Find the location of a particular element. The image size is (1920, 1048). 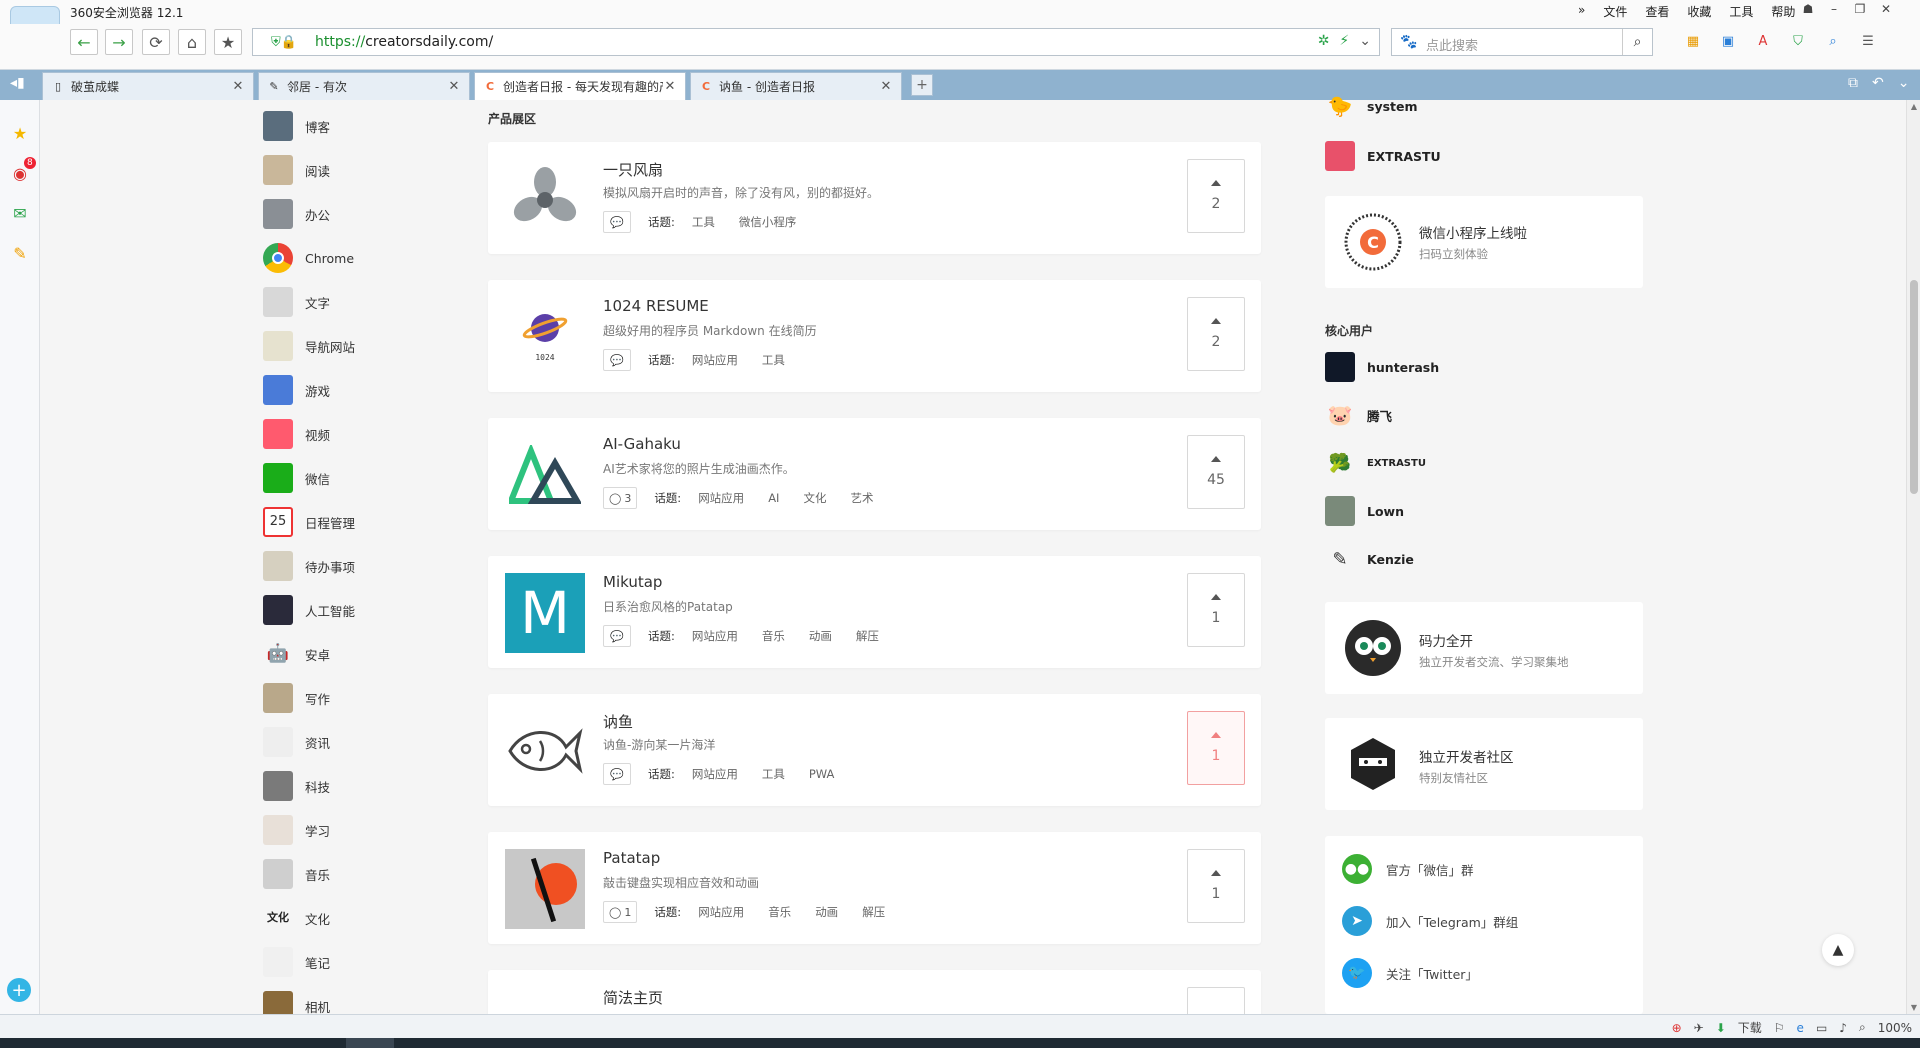

category-item: 人工智能 is located at coordinates (309, 610).